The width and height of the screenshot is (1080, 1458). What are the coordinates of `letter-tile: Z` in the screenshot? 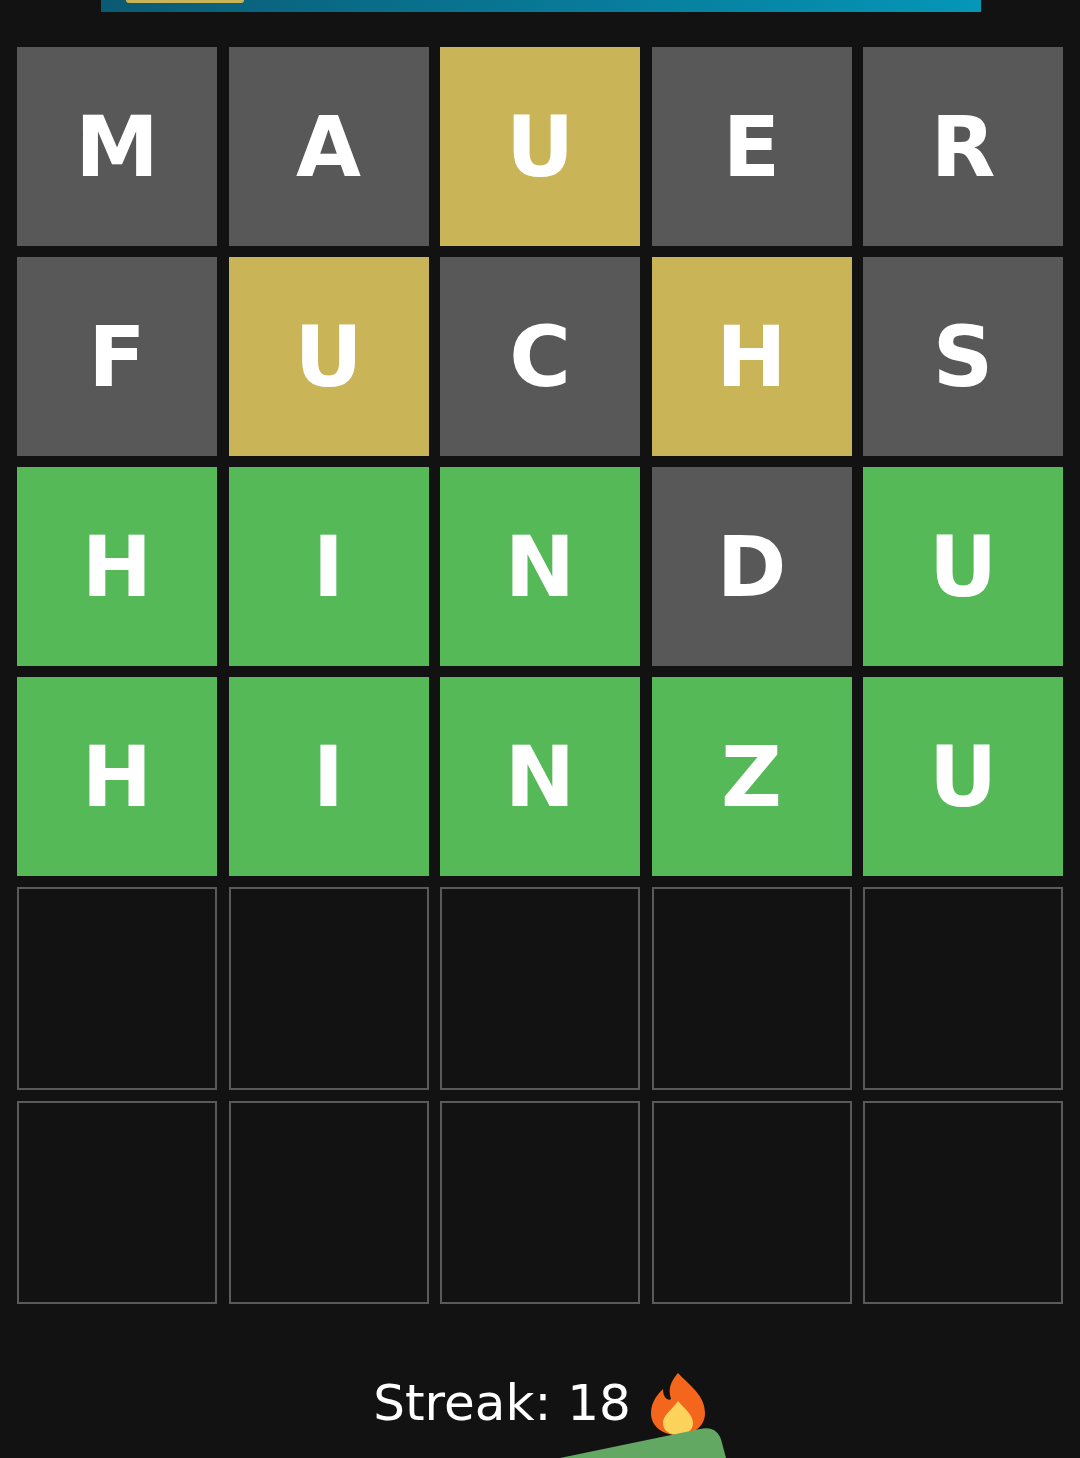 It's located at (751, 776).